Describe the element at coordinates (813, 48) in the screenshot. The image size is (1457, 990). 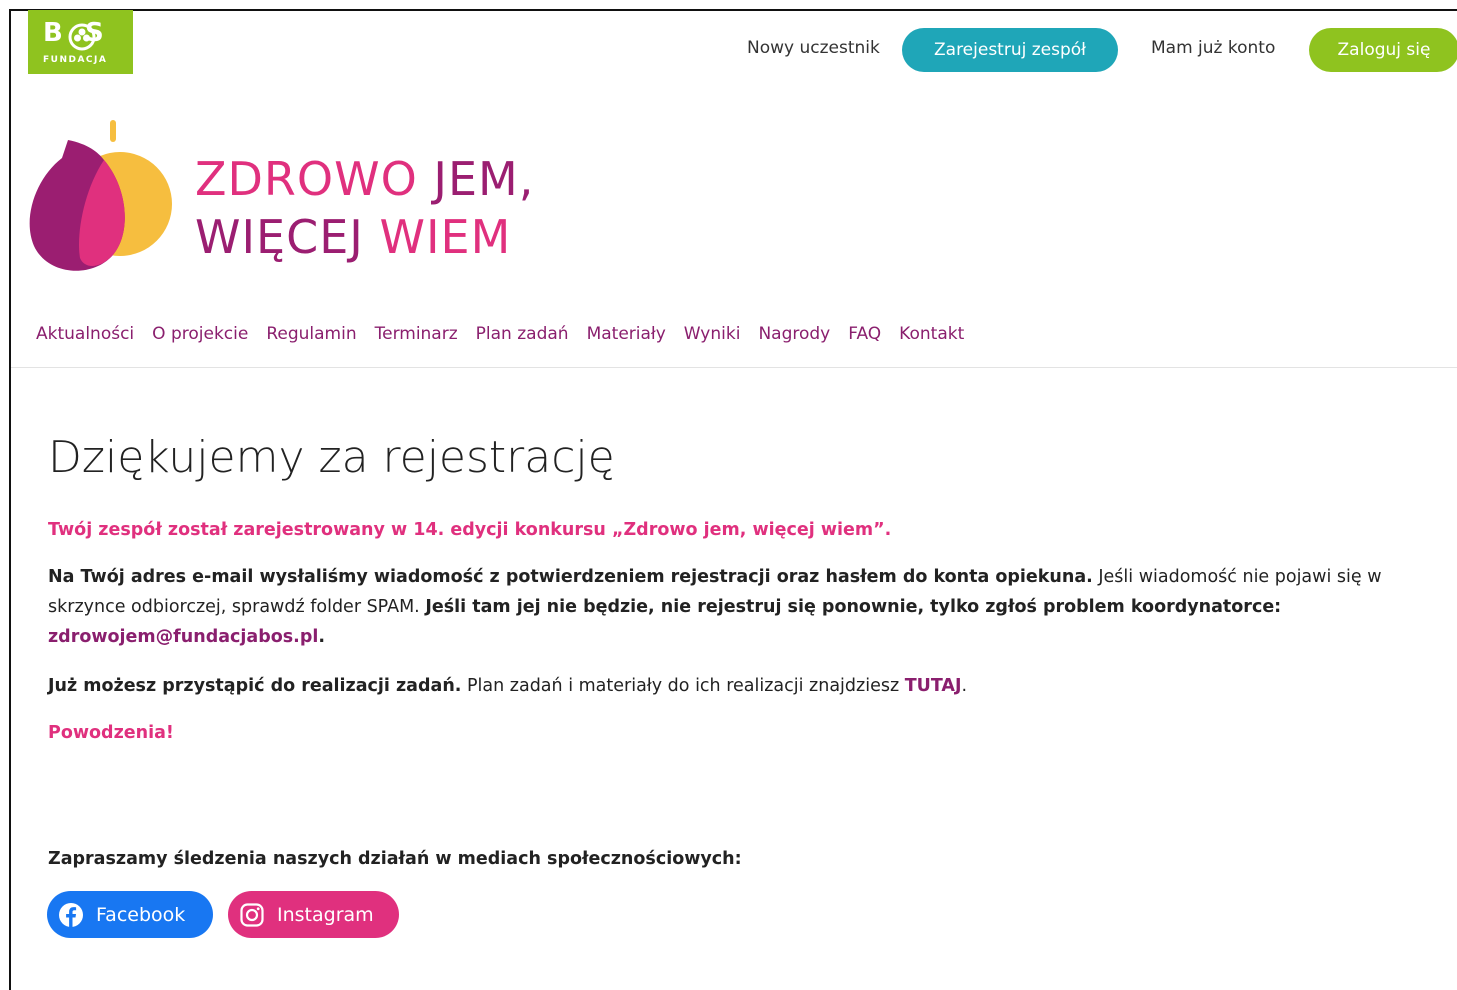
I see `new-participant-text: Nowy uczestnik` at that location.